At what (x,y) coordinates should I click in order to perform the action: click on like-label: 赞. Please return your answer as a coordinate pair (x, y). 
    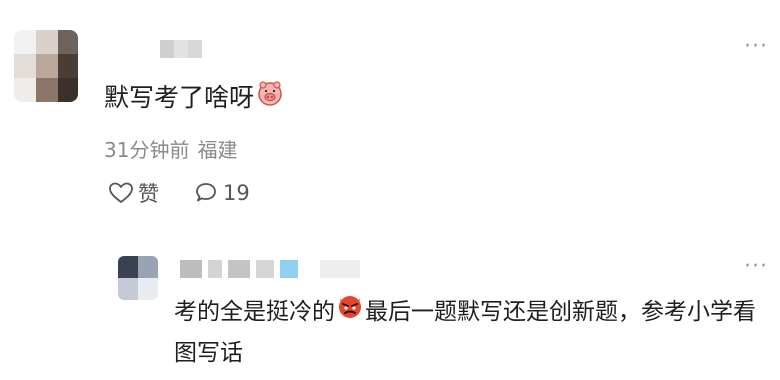
    Looking at the image, I should click on (148, 194).